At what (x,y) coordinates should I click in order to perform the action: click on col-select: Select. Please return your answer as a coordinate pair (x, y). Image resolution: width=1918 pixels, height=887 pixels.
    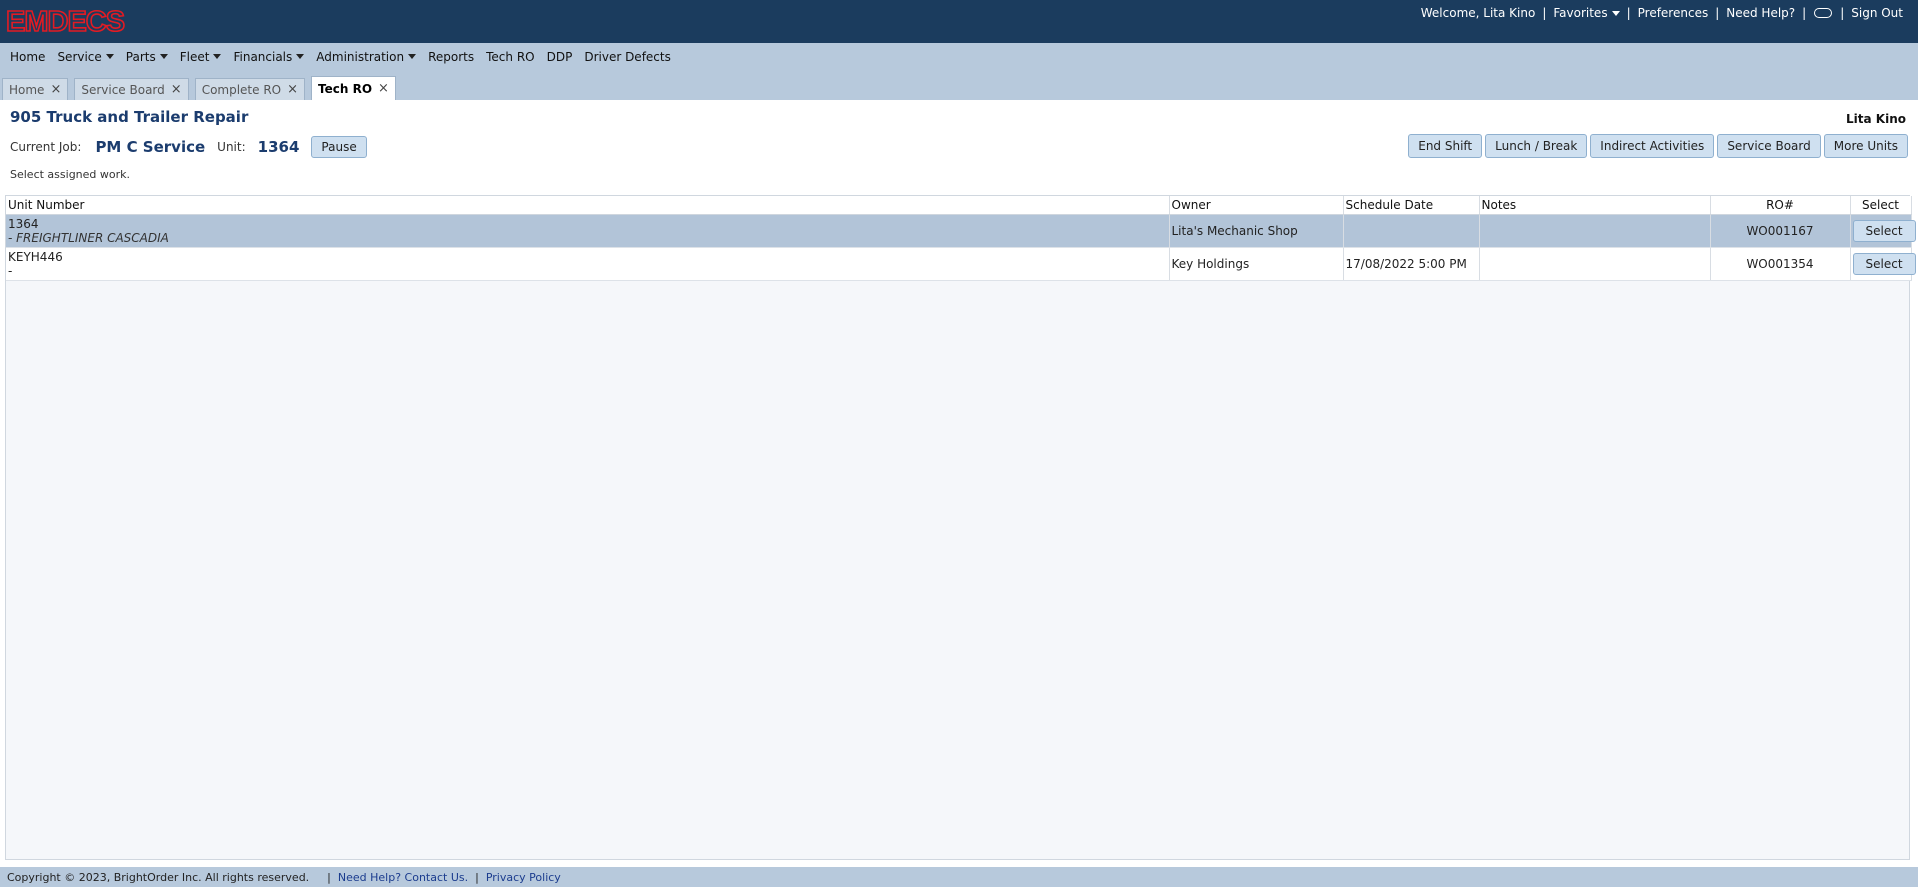
    Looking at the image, I should click on (1881, 205).